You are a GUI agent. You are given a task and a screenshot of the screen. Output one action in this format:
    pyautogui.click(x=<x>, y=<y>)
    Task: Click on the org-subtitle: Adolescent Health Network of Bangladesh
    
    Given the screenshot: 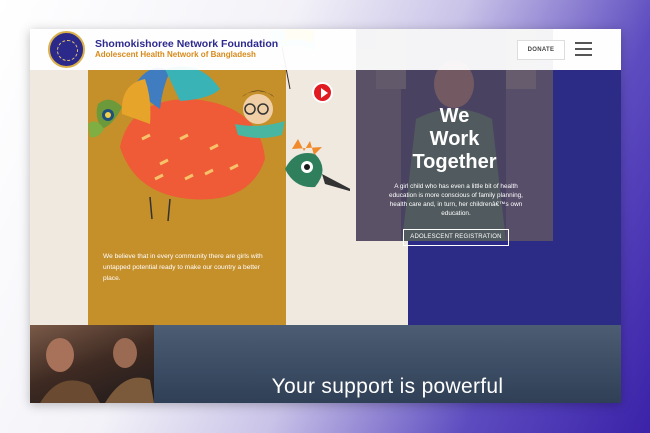 What is the action you would take?
    pyautogui.click(x=175, y=54)
    